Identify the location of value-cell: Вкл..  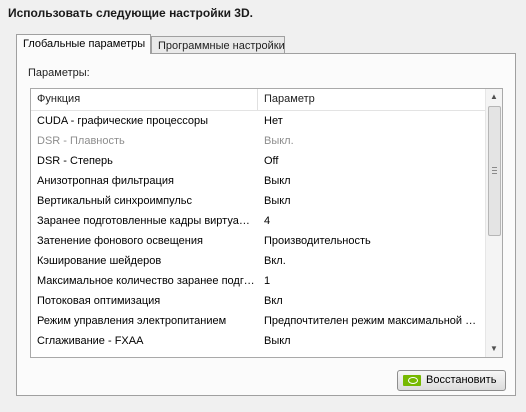
(373, 261).